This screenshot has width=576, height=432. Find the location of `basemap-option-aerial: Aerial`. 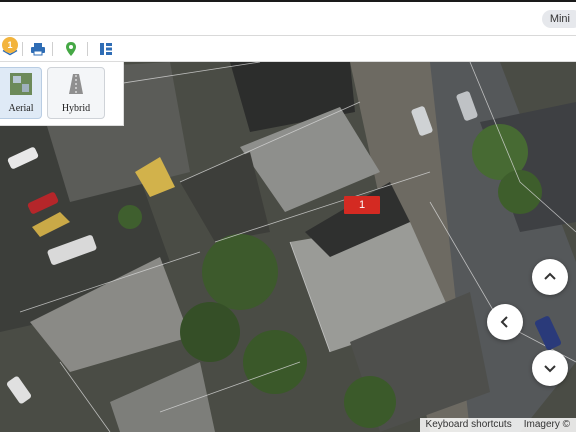

basemap-option-aerial: Aerial is located at coordinates (21, 93).